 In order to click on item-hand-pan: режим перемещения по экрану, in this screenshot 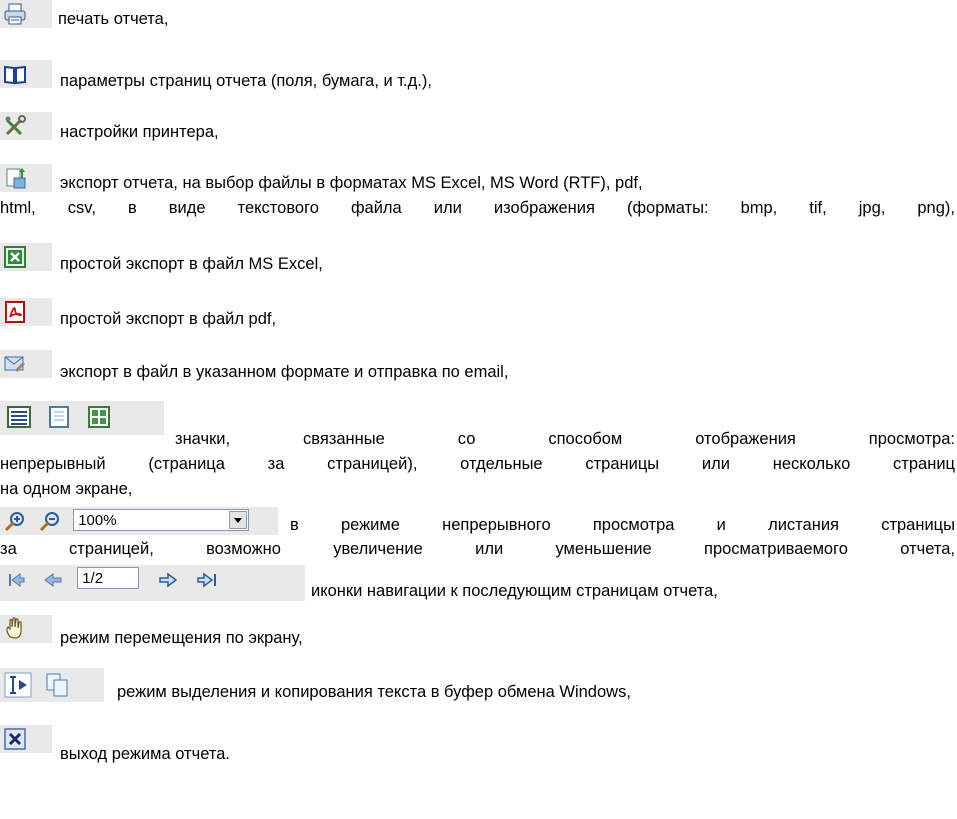, I will do `click(478, 631)`.